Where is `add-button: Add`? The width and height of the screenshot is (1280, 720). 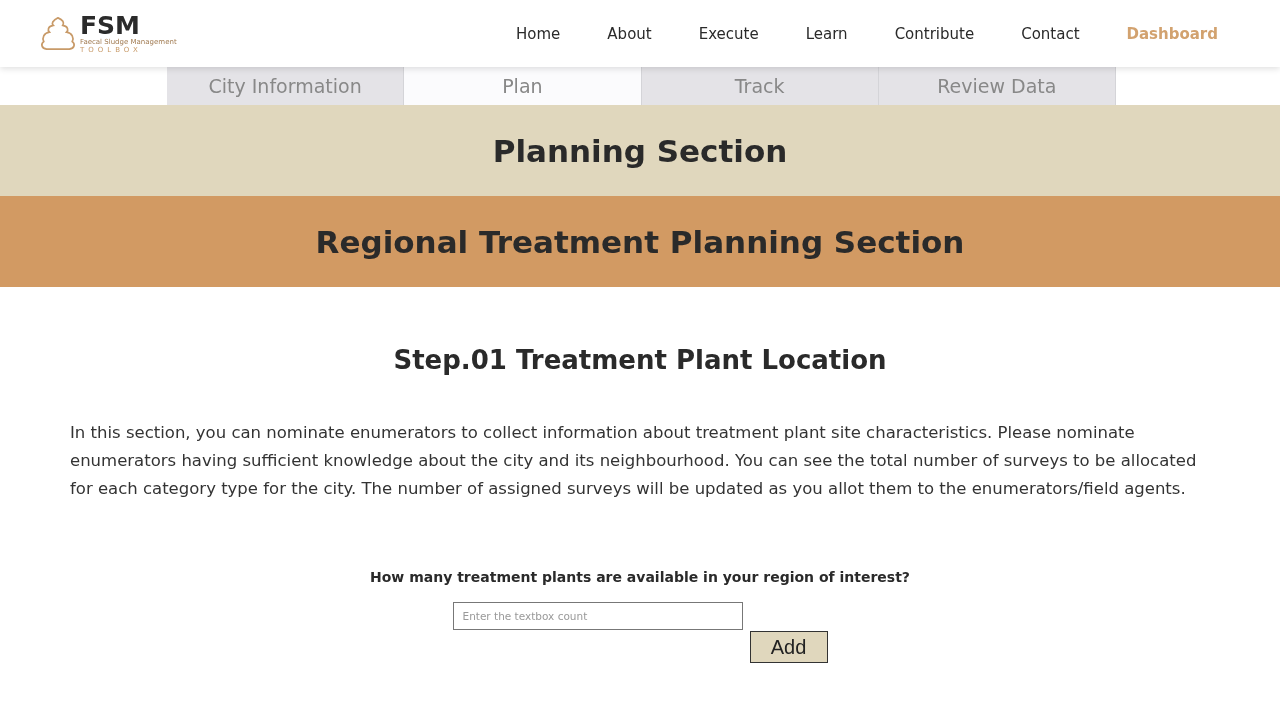 add-button: Add is located at coordinates (788, 647).